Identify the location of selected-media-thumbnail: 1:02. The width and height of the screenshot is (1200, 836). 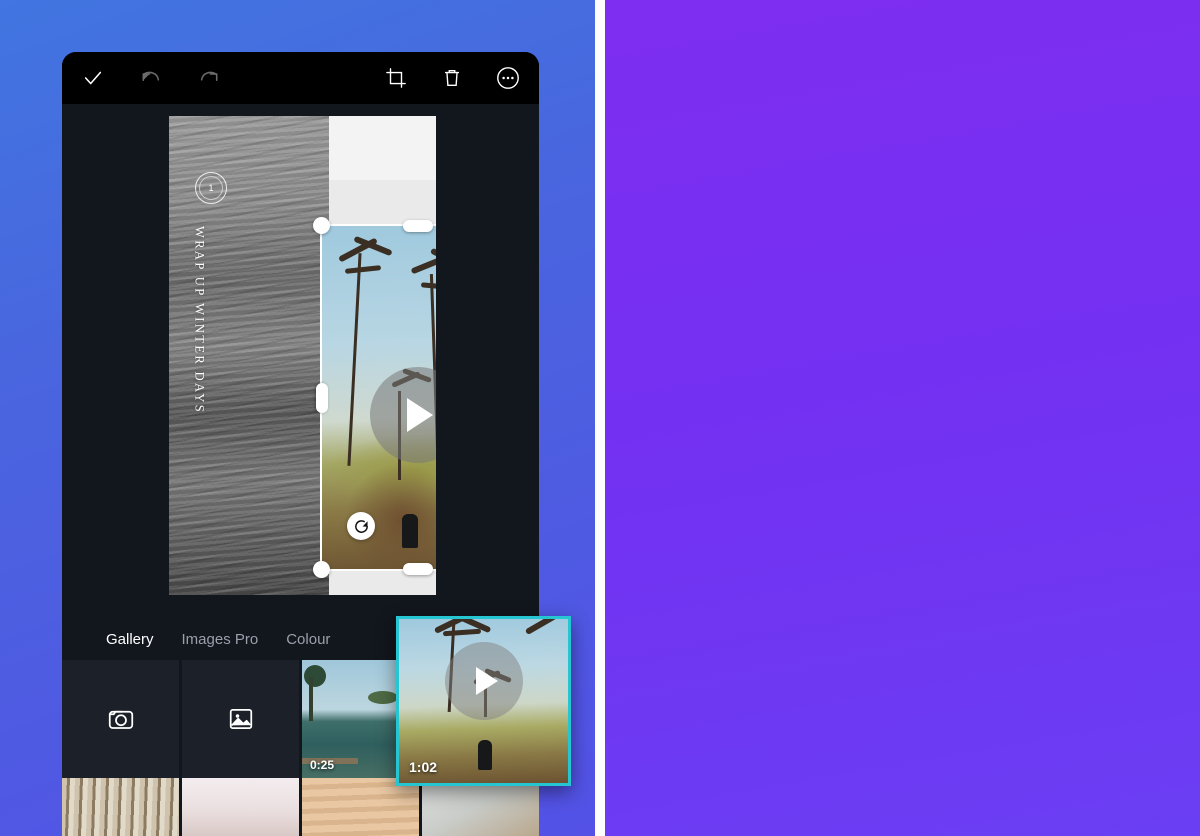
(483, 701).